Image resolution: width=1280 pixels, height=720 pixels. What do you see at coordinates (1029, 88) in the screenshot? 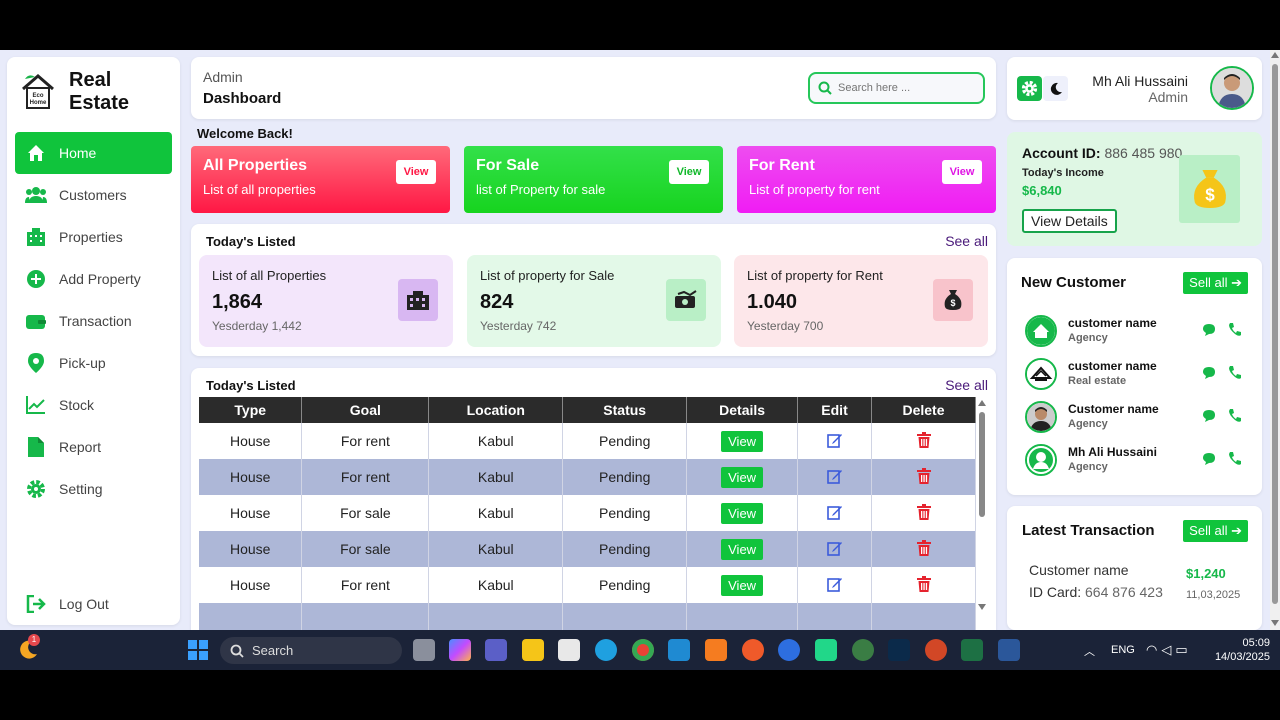
I see `settings-gear-icon` at bounding box center [1029, 88].